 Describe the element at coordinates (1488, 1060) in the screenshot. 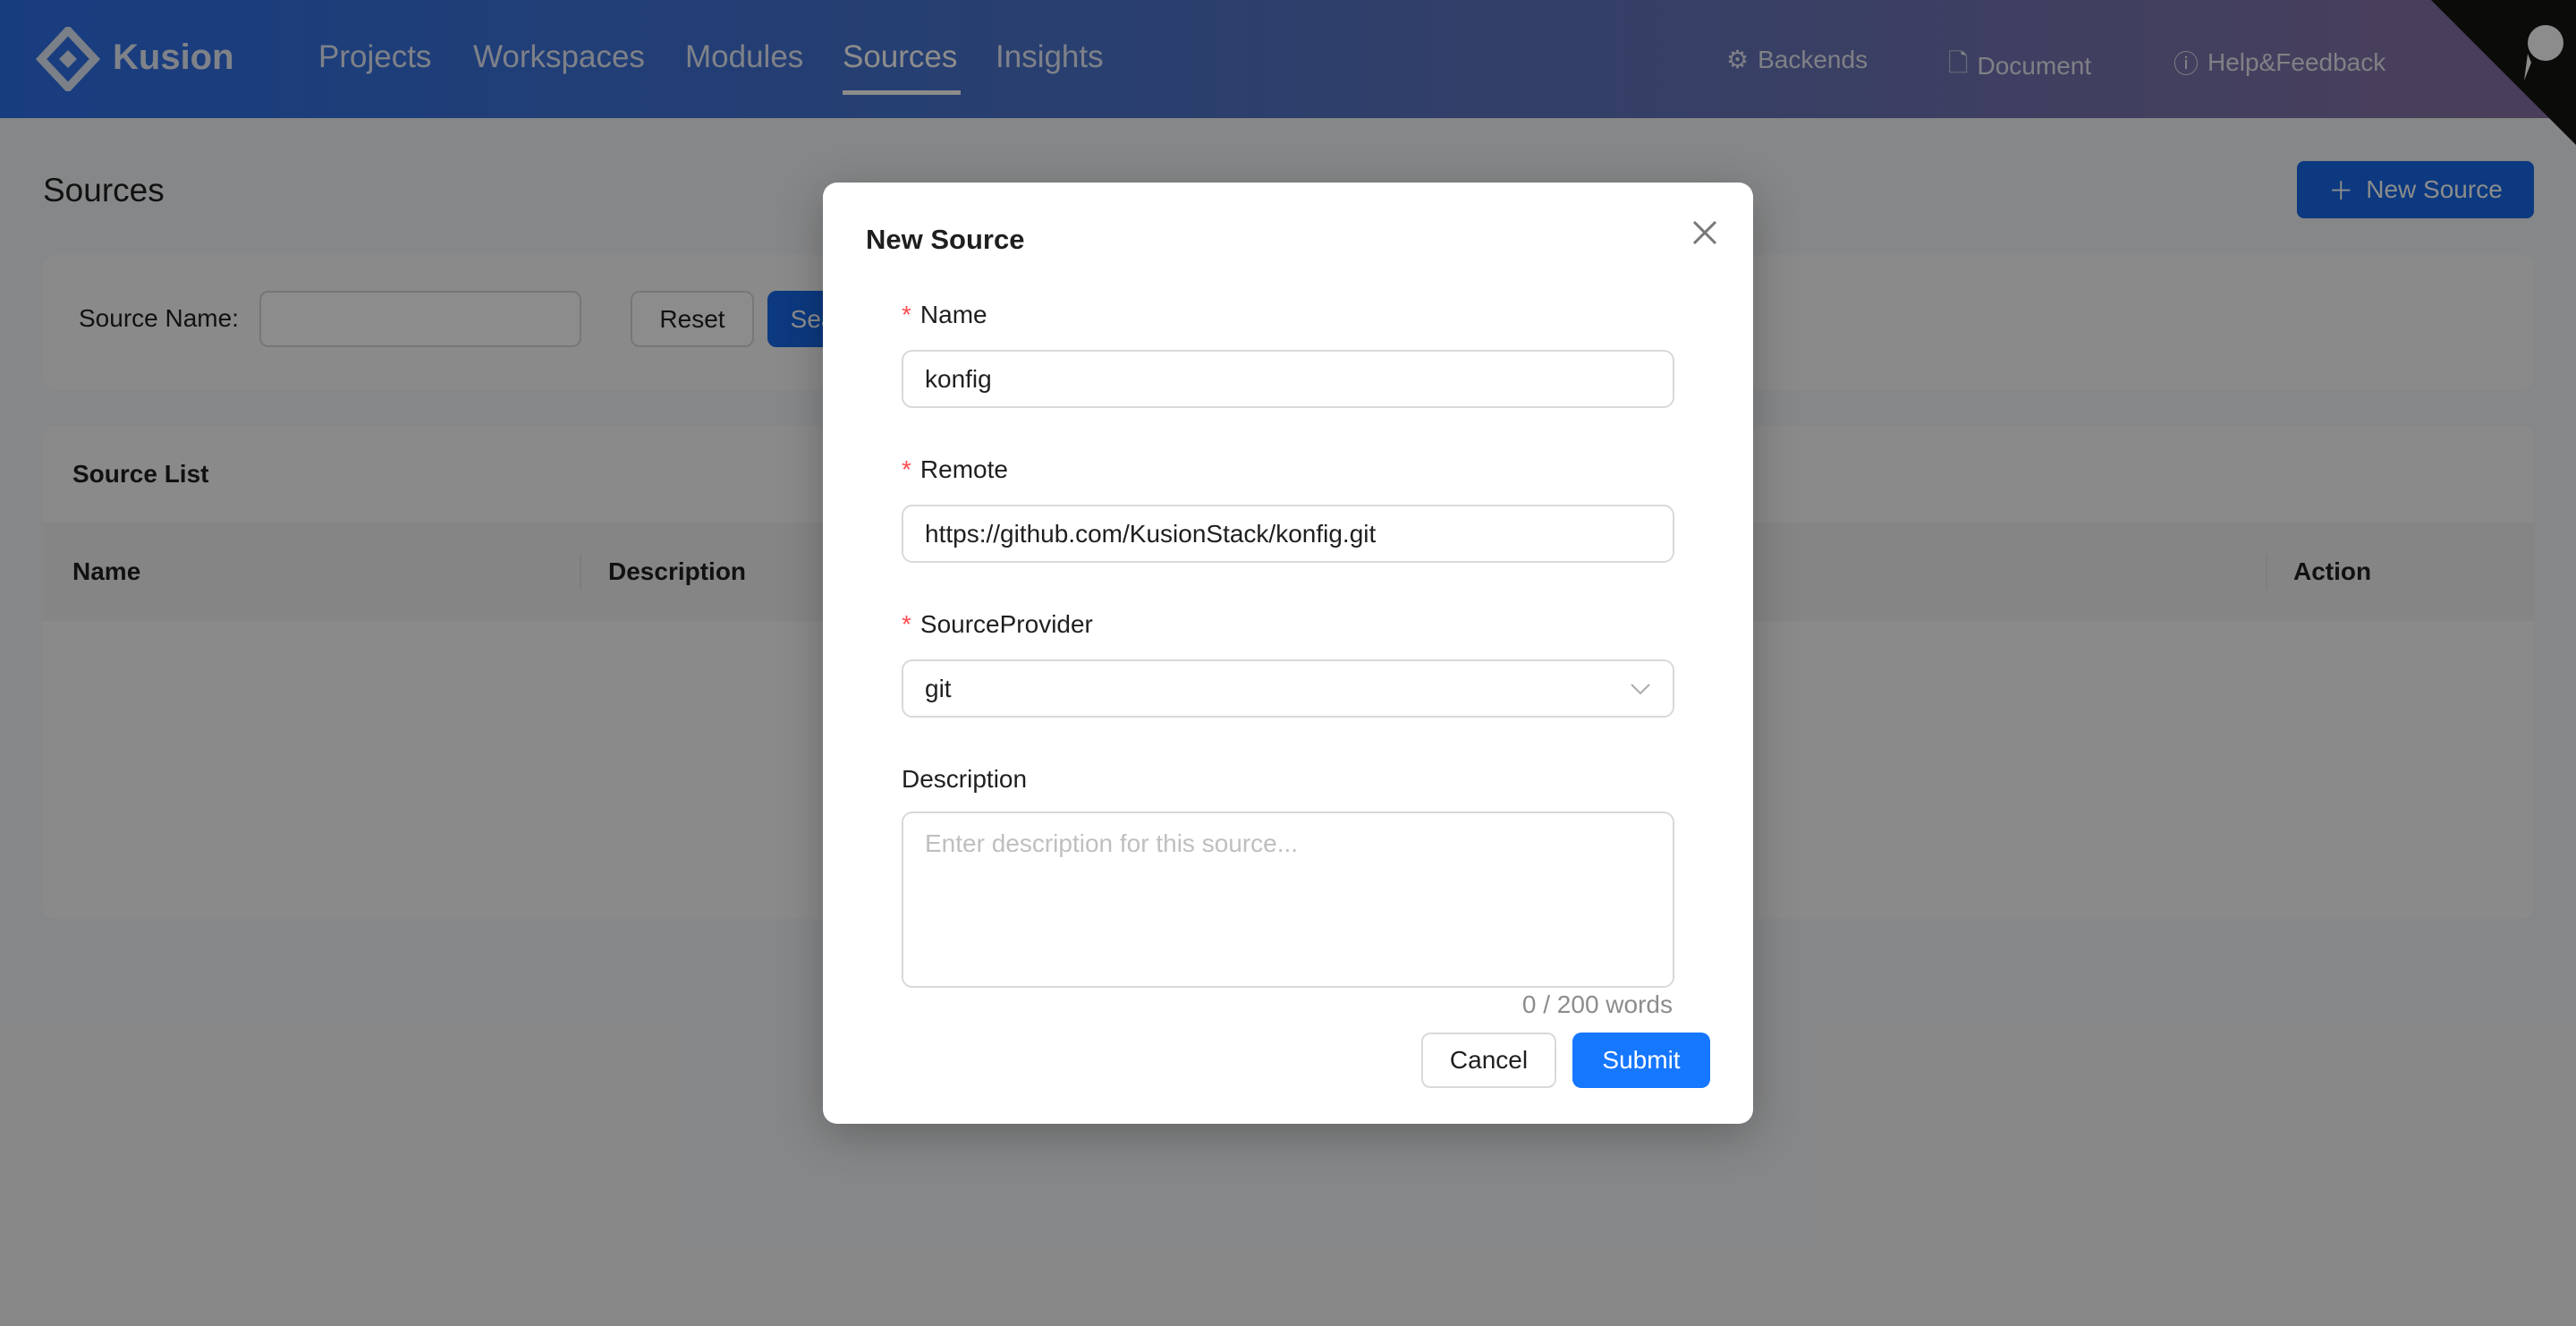

I see `cancel-button: Cancel` at that location.